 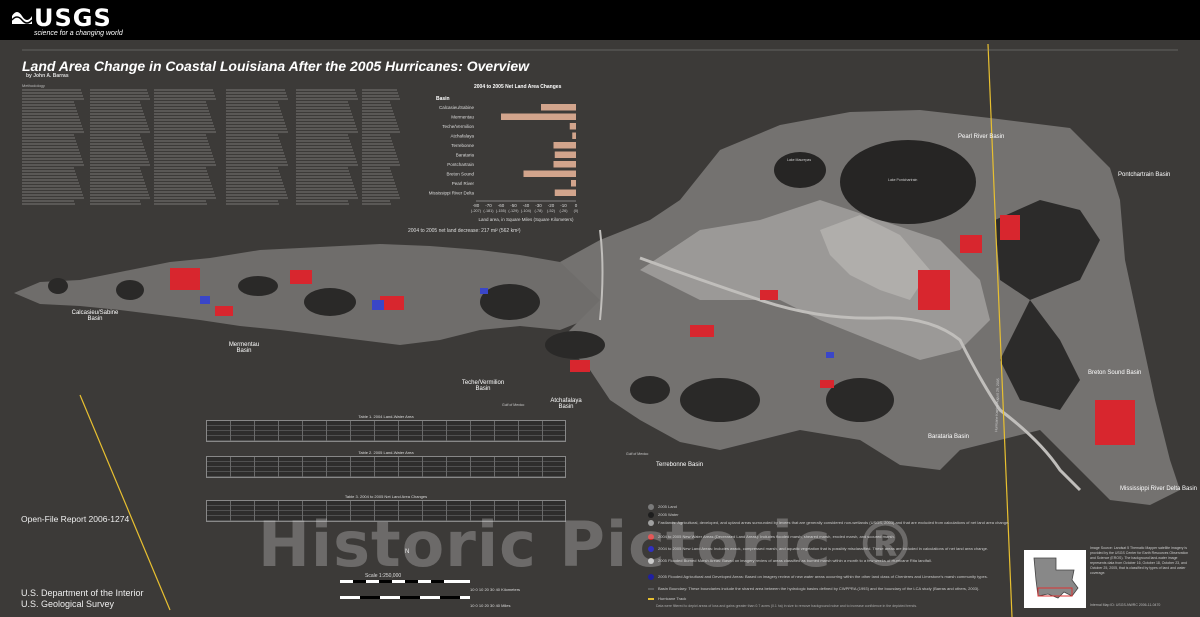 I want to click on label-pontchartrain: Pontchartrain Basin, so click(x=1144, y=175).